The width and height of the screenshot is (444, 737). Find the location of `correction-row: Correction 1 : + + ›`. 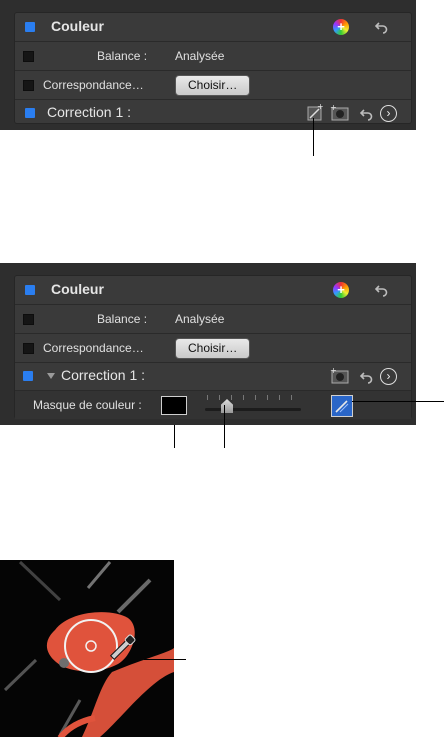

correction-row: Correction 1 : + + › is located at coordinates (213, 113).